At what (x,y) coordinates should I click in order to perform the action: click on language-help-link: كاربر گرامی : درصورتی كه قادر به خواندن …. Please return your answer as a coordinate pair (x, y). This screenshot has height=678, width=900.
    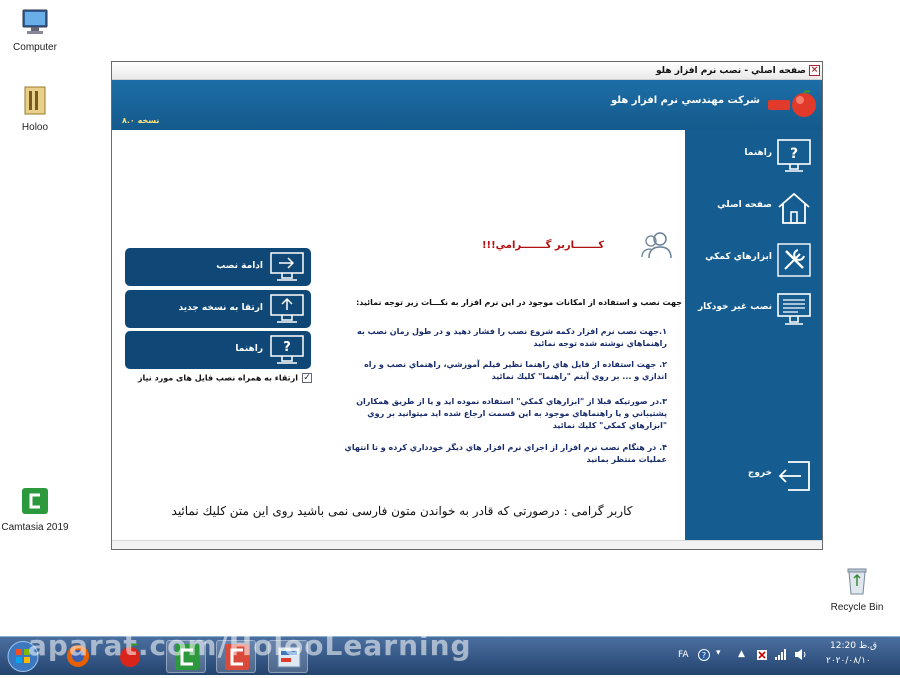
    Looking at the image, I should click on (402, 511).